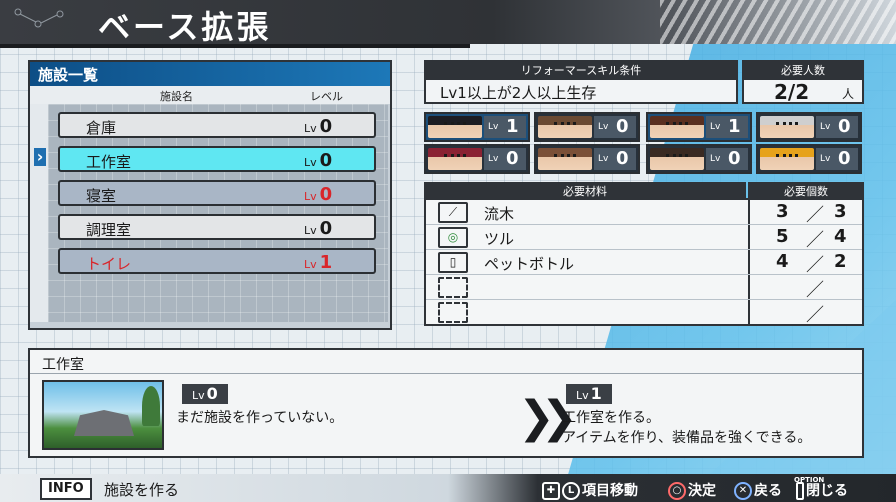 The width and height of the screenshot is (896, 502). I want to click on info-text: 施設を作る, so click(142, 490).